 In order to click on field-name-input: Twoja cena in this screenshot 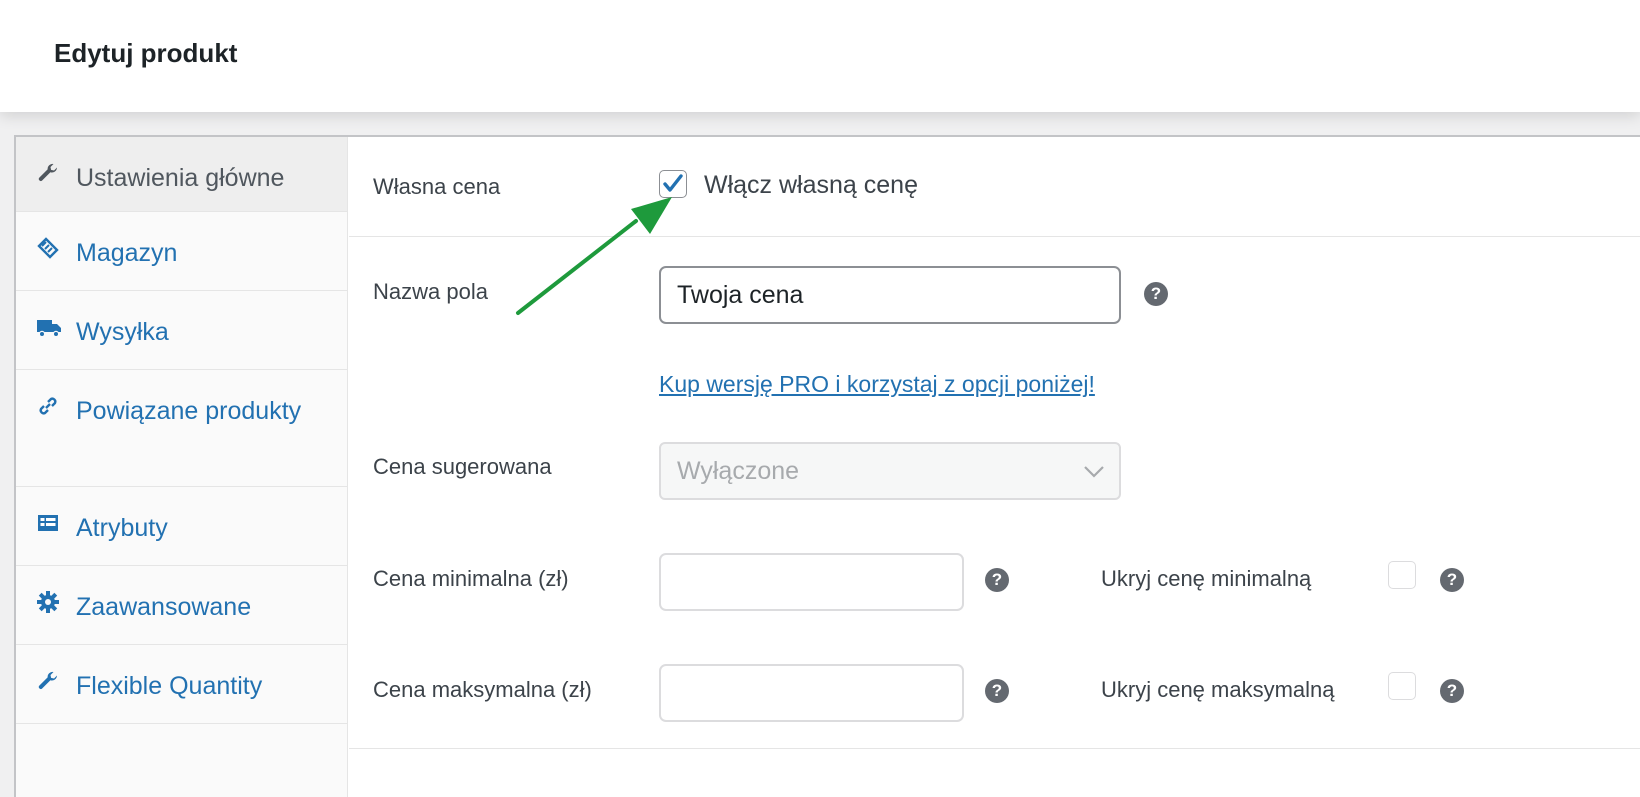, I will do `click(890, 295)`.